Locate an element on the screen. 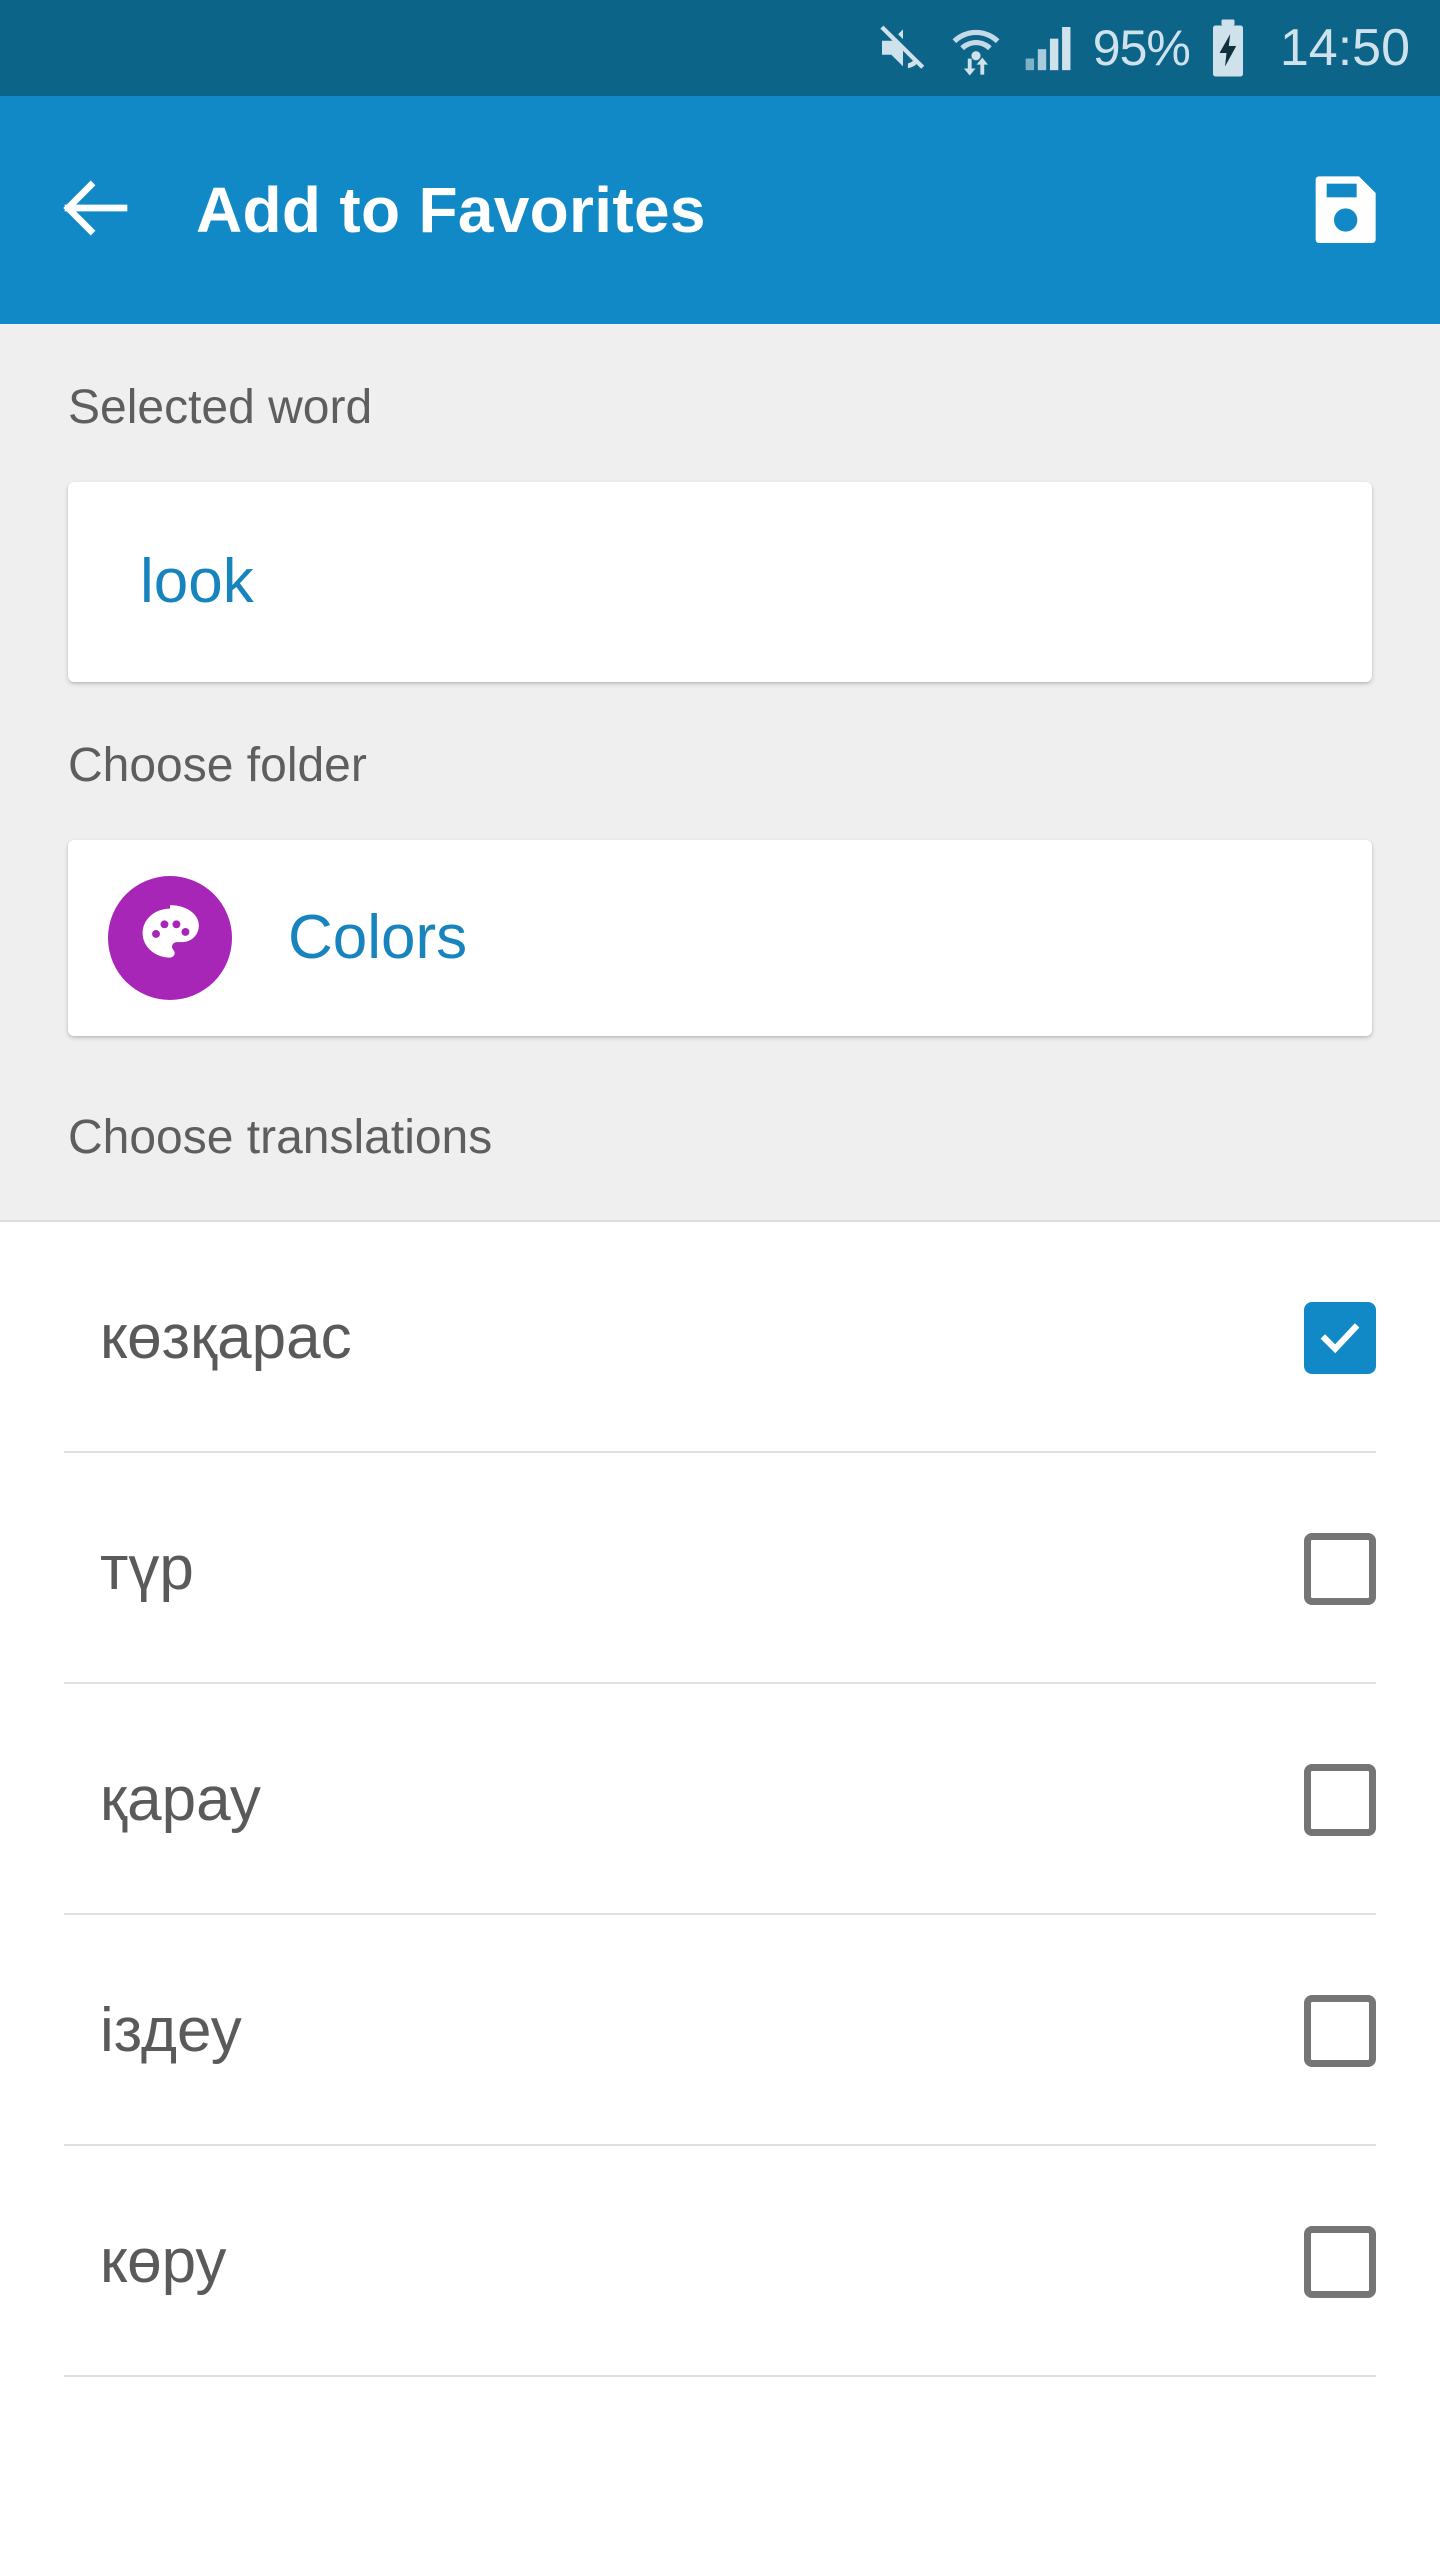 The height and width of the screenshot is (2560, 1440). translation-text: түр is located at coordinates (147, 1568).